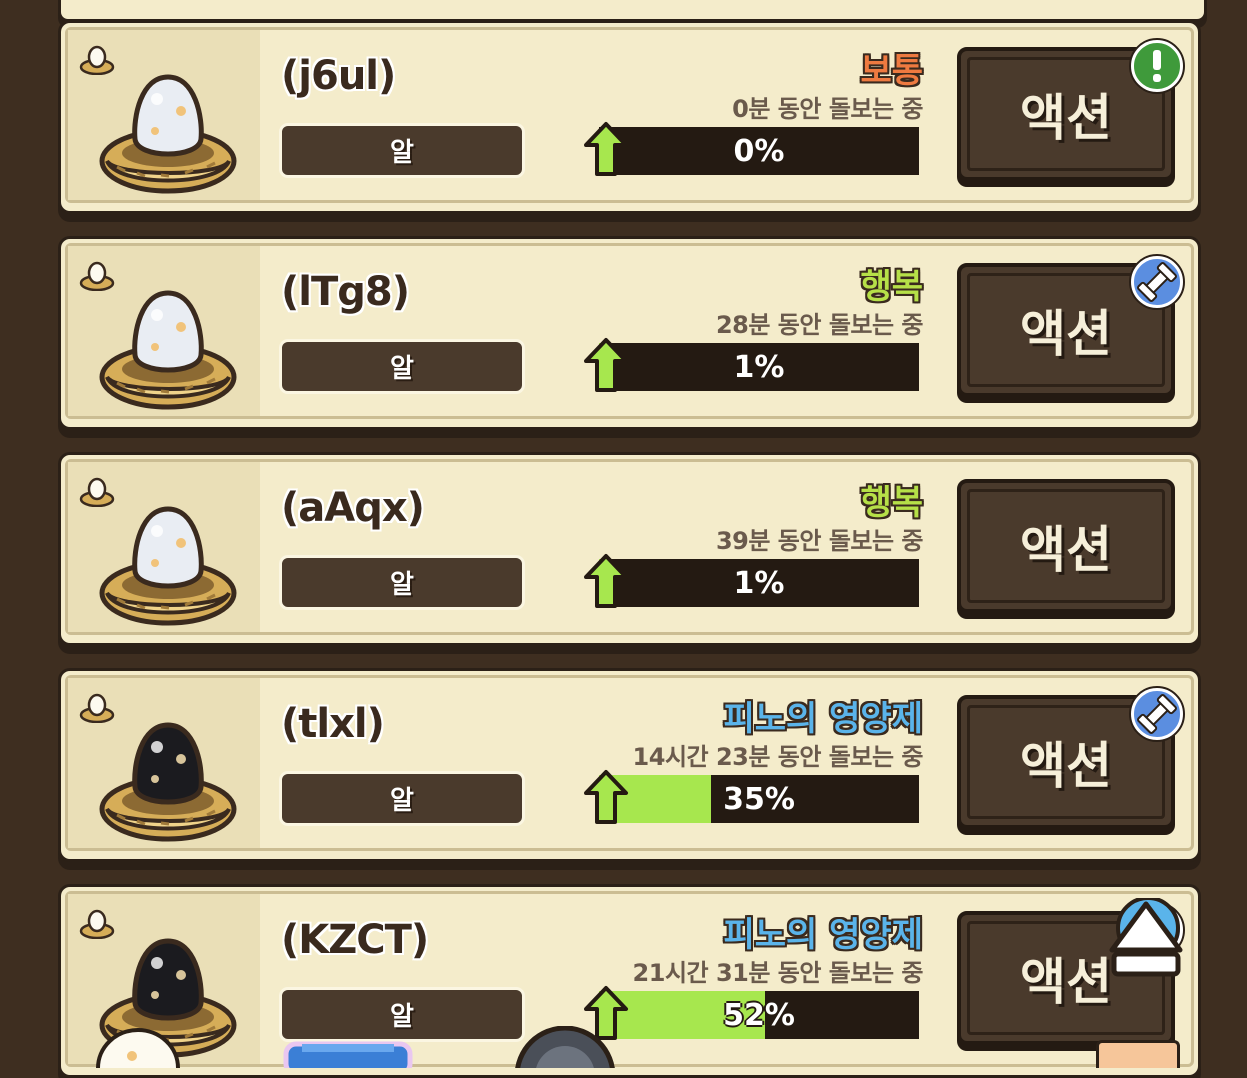  Describe the element at coordinates (138, 1048) in the screenshot. I see `bottom-egg-icon` at that location.